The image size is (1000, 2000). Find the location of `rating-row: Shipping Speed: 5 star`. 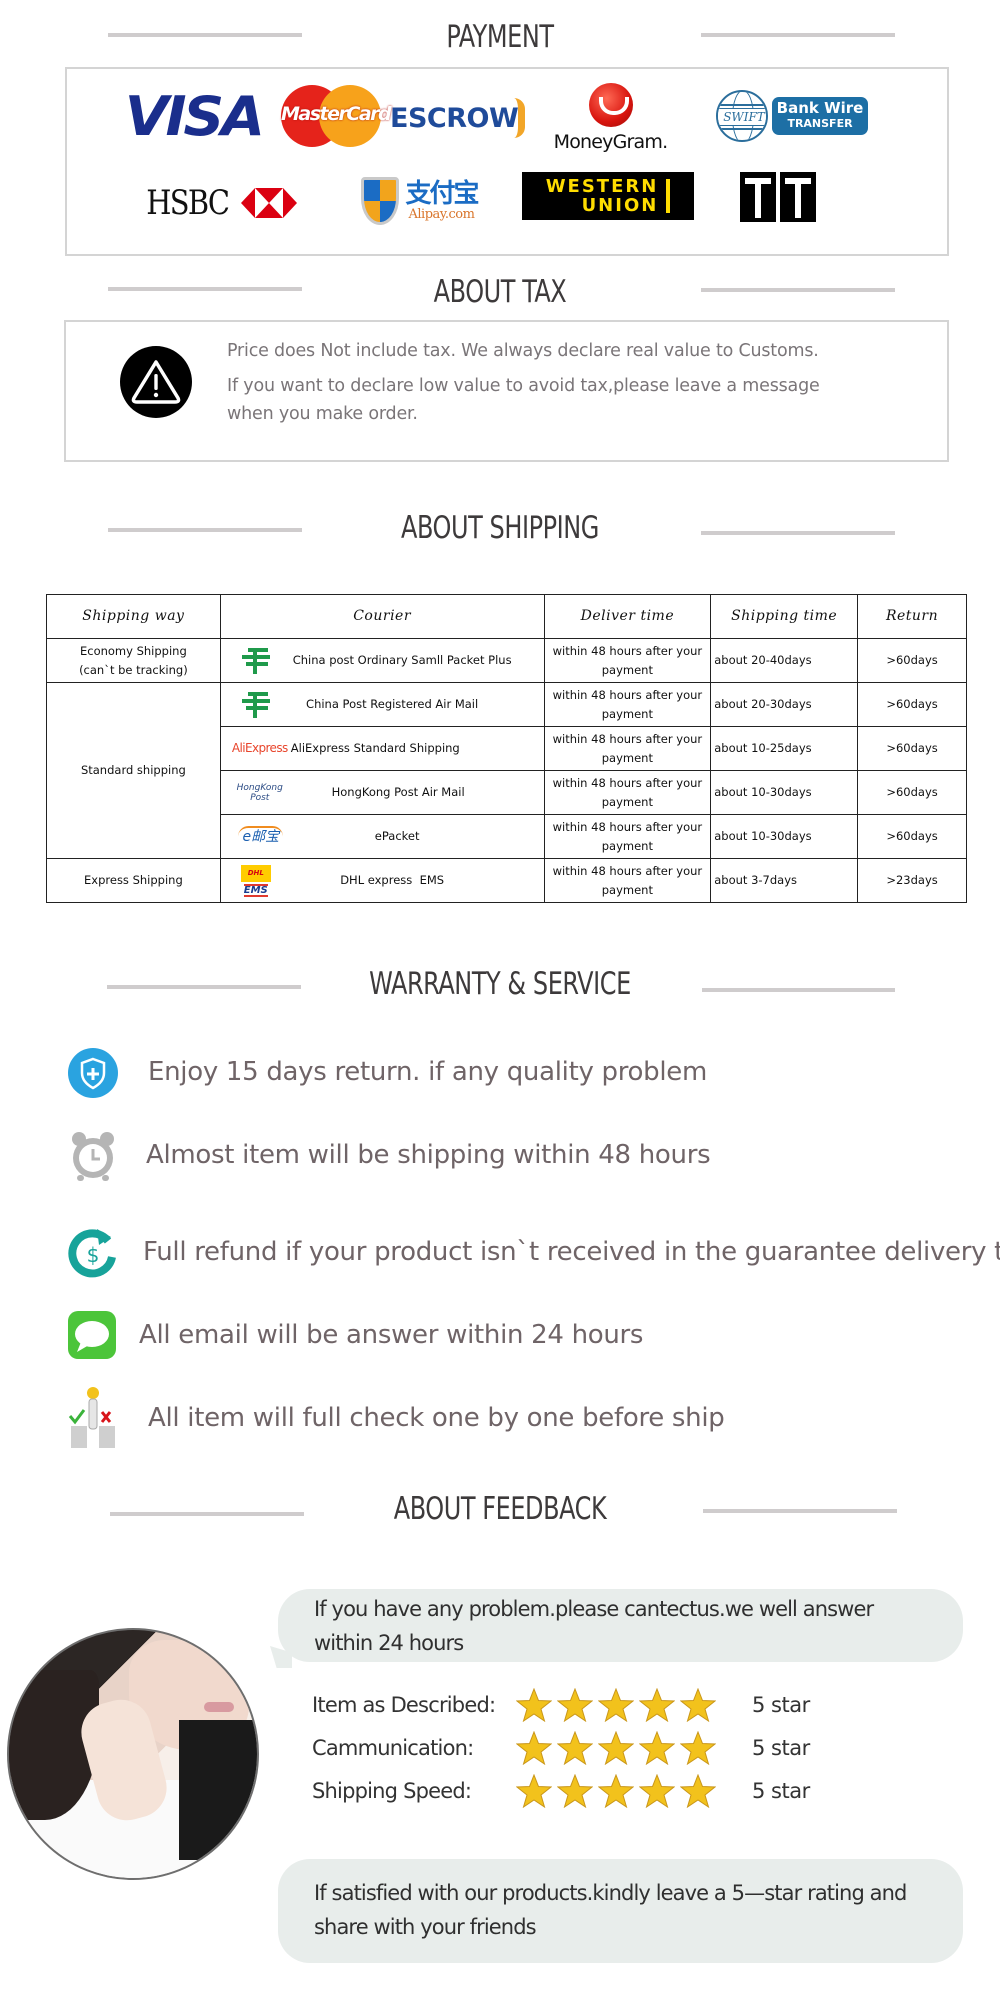

rating-row: Shipping Speed: 5 star is located at coordinates (561, 1791).